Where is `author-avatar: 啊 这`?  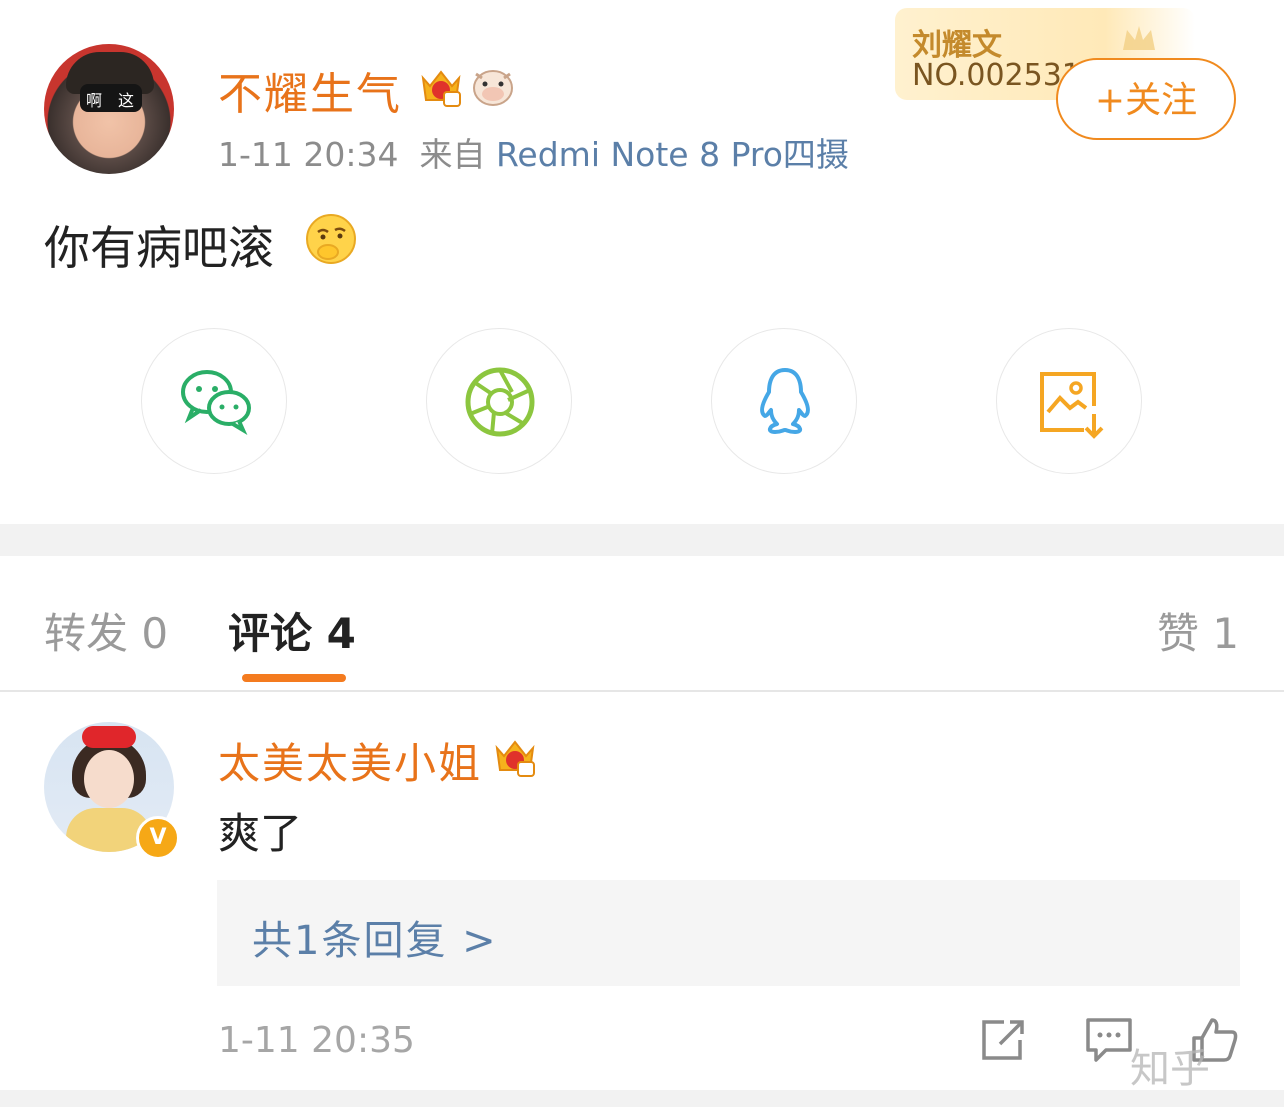 author-avatar: 啊 这 is located at coordinates (109, 109).